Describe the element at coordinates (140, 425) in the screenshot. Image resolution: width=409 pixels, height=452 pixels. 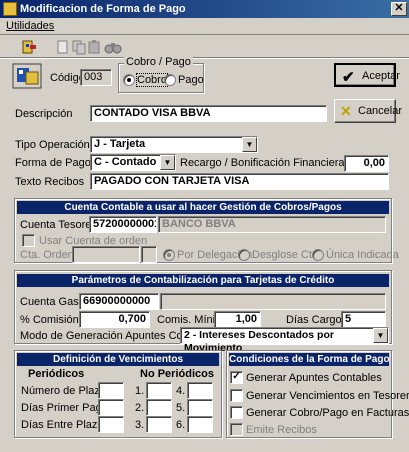
I see `np-3-label: 3.` at that location.